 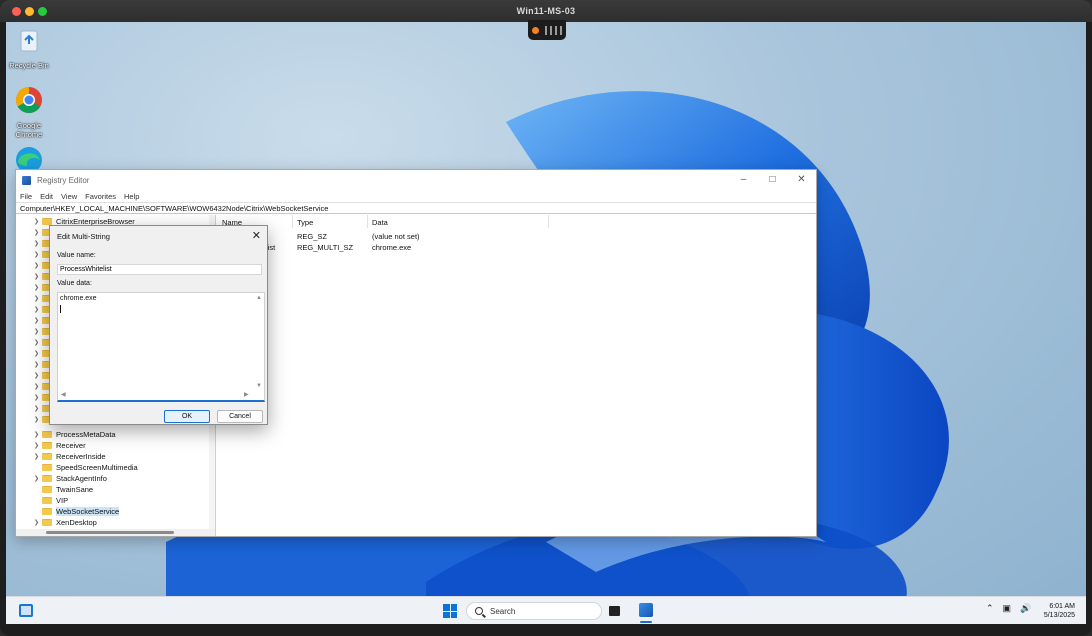 I want to click on value-name-field: ProcessWhitelist, so click(x=159, y=269).